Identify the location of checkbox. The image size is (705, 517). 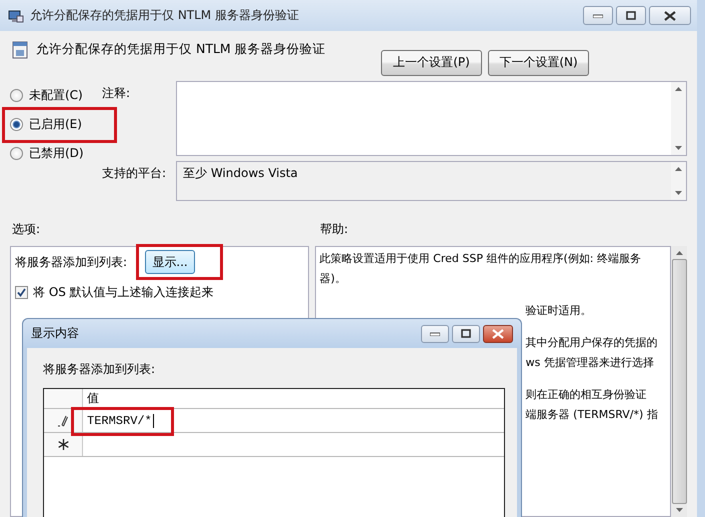
(21, 292).